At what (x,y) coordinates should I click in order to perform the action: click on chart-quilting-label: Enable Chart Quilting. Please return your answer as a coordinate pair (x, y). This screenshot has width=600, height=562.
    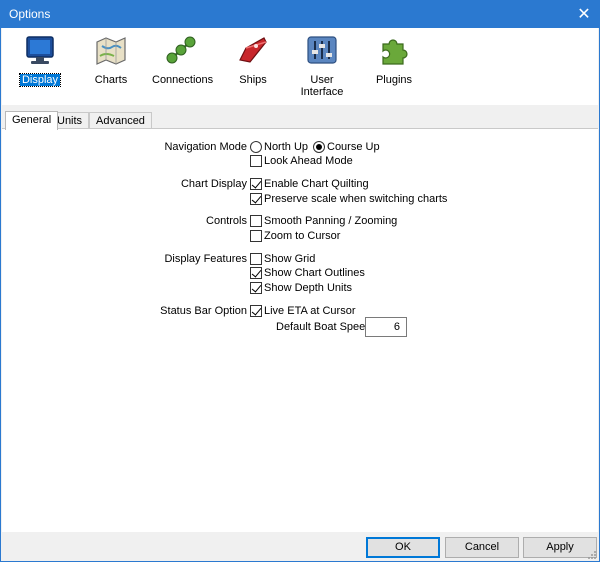
    Looking at the image, I should click on (316, 184).